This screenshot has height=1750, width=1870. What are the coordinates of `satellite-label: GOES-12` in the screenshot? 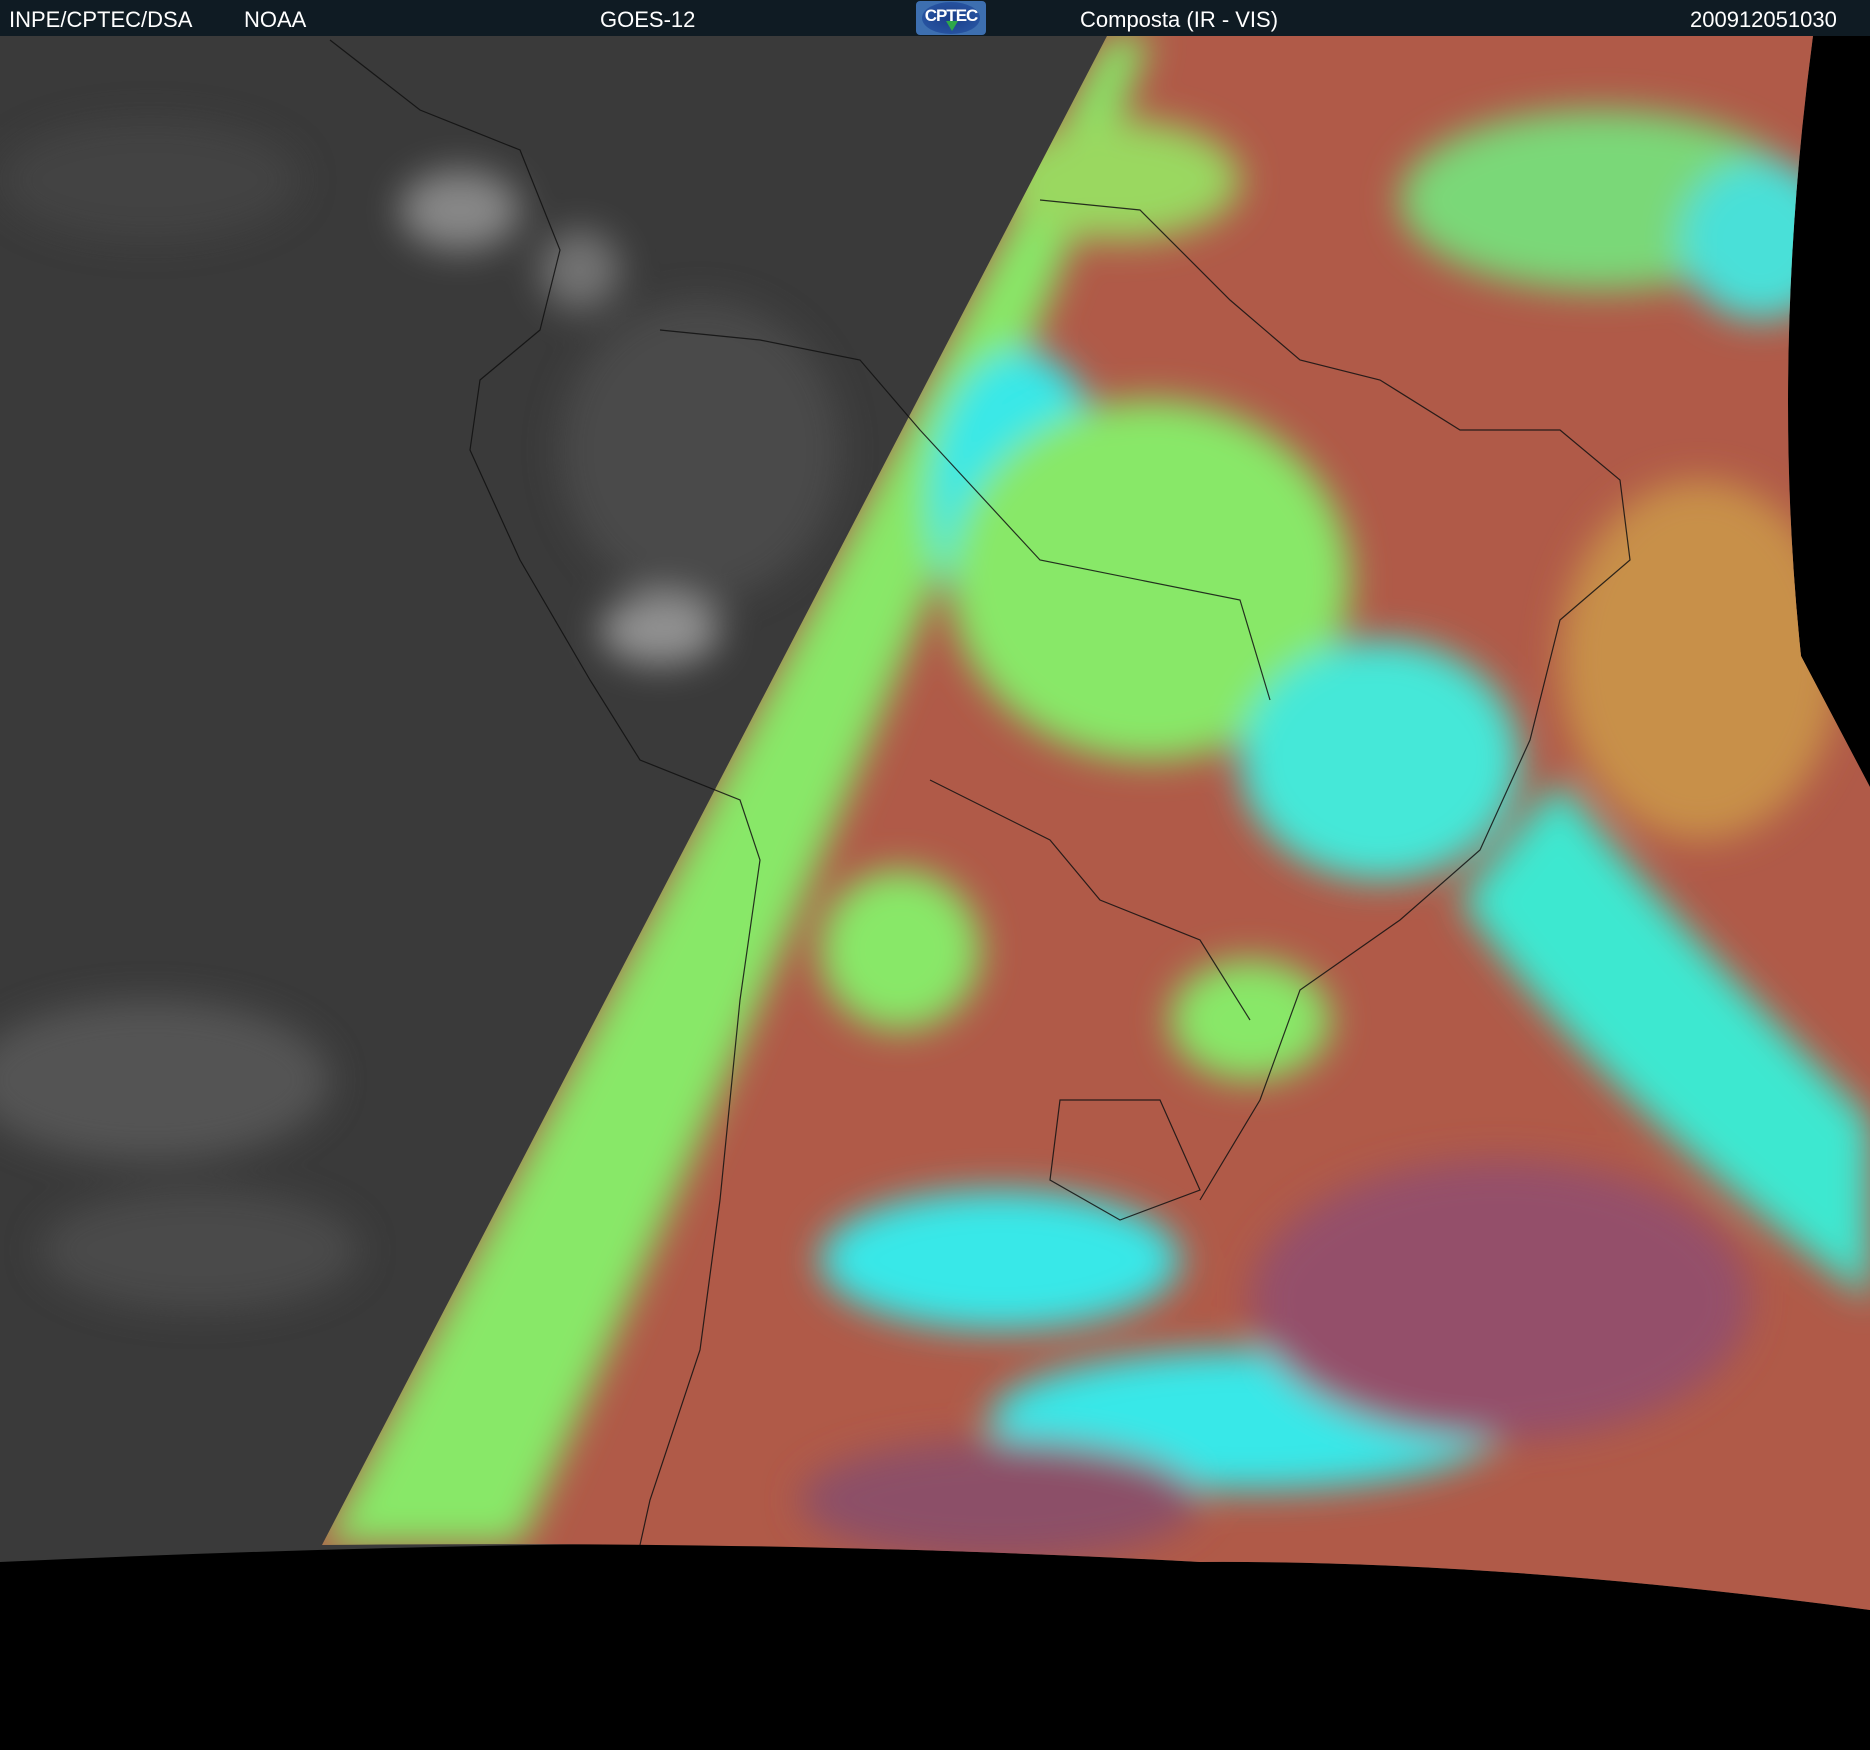 It's located at (648, 19).